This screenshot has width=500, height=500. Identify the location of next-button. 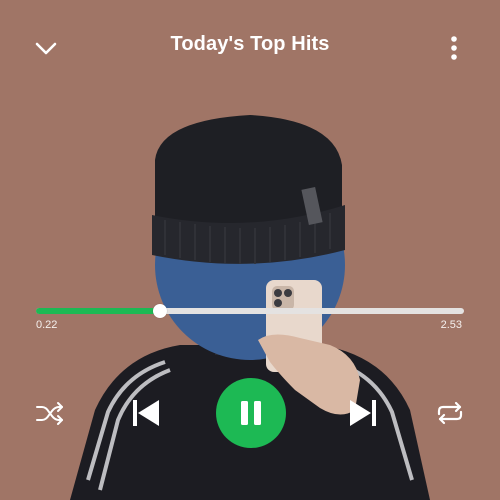
(363, 413).